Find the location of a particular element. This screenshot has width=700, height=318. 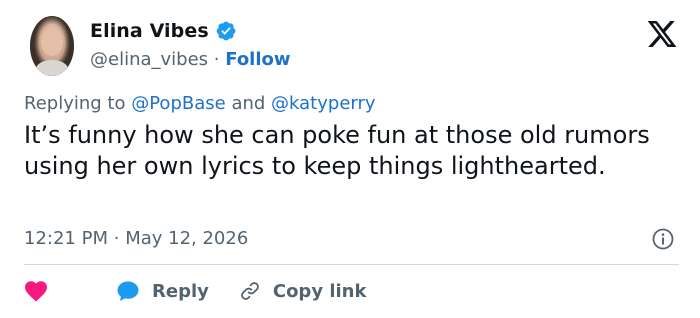

tweet-timestamp: 12:21 PM · May 12, 2026 is located at coordinates (136, 238).